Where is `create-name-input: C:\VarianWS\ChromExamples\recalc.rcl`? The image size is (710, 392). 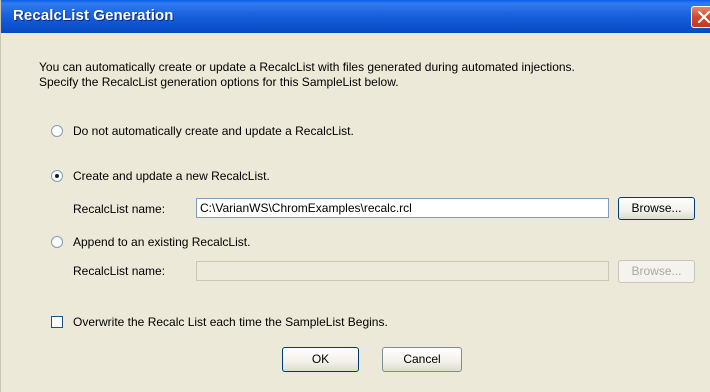 create-name-input: C:\VarianWS\ChromExamples\recalc.rcl is located at coordinates (402, 208).